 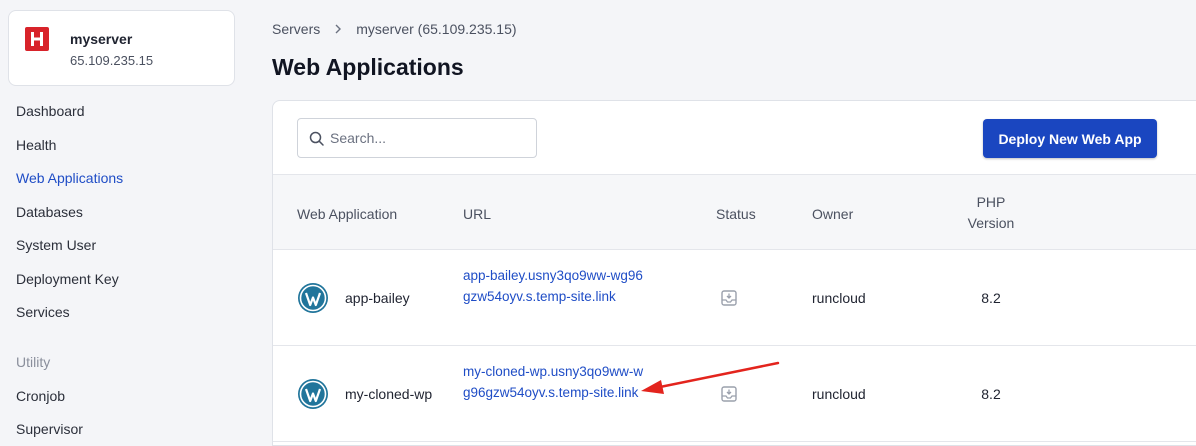 What do you see at coordinates (49, 212) in the screenshot?
I see `sidebar-item-databases: Databases` at bounding box center [49, 212].